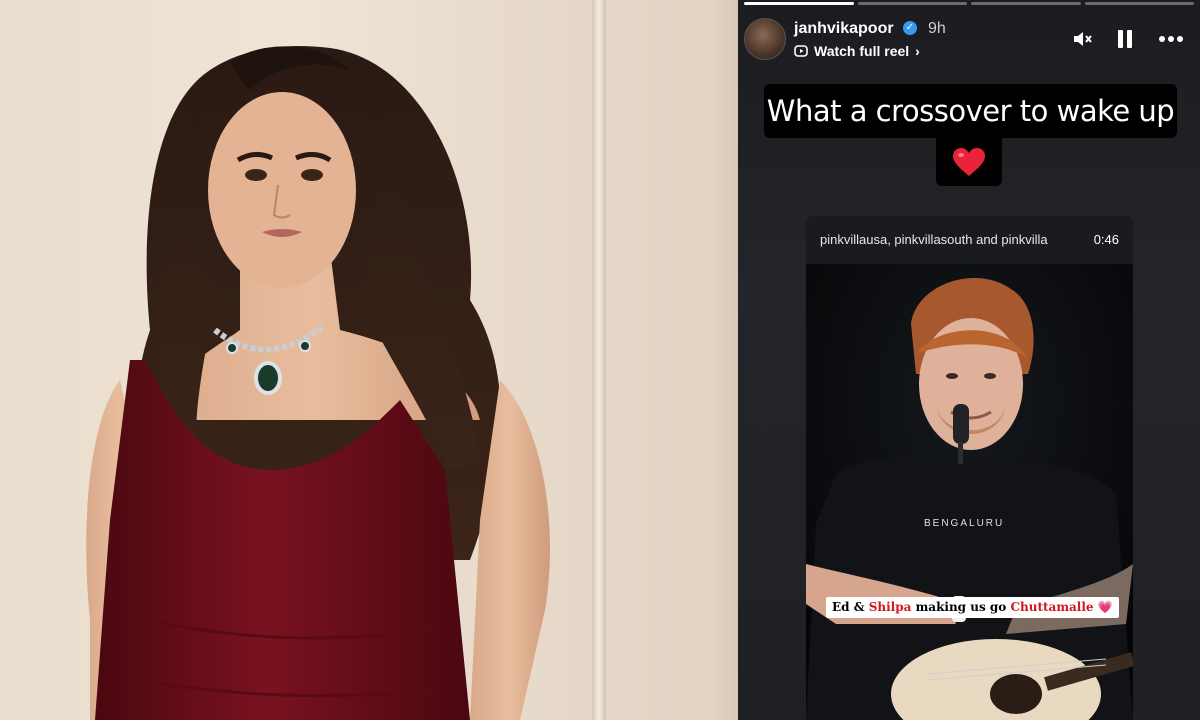  What do you see at coordinates (969, 38) in the screenshot?
I see `story-header: janhvikapoor ✓ 9h Watch full reel ›` at bounding box center [969, 38].